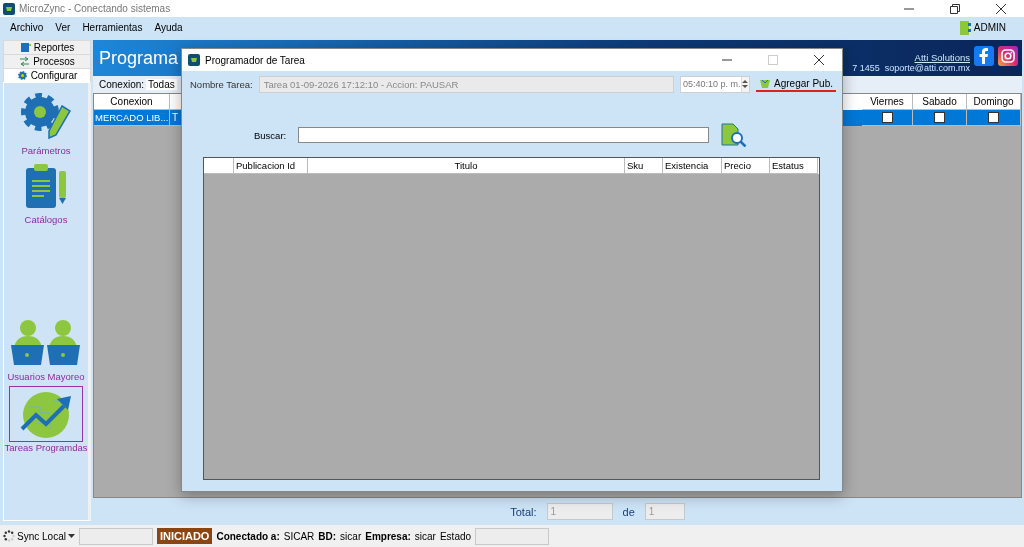 Image resolution: width=1024 pixels, height=547 pixels. I want to click on count-field: 1, so click(664, 511).